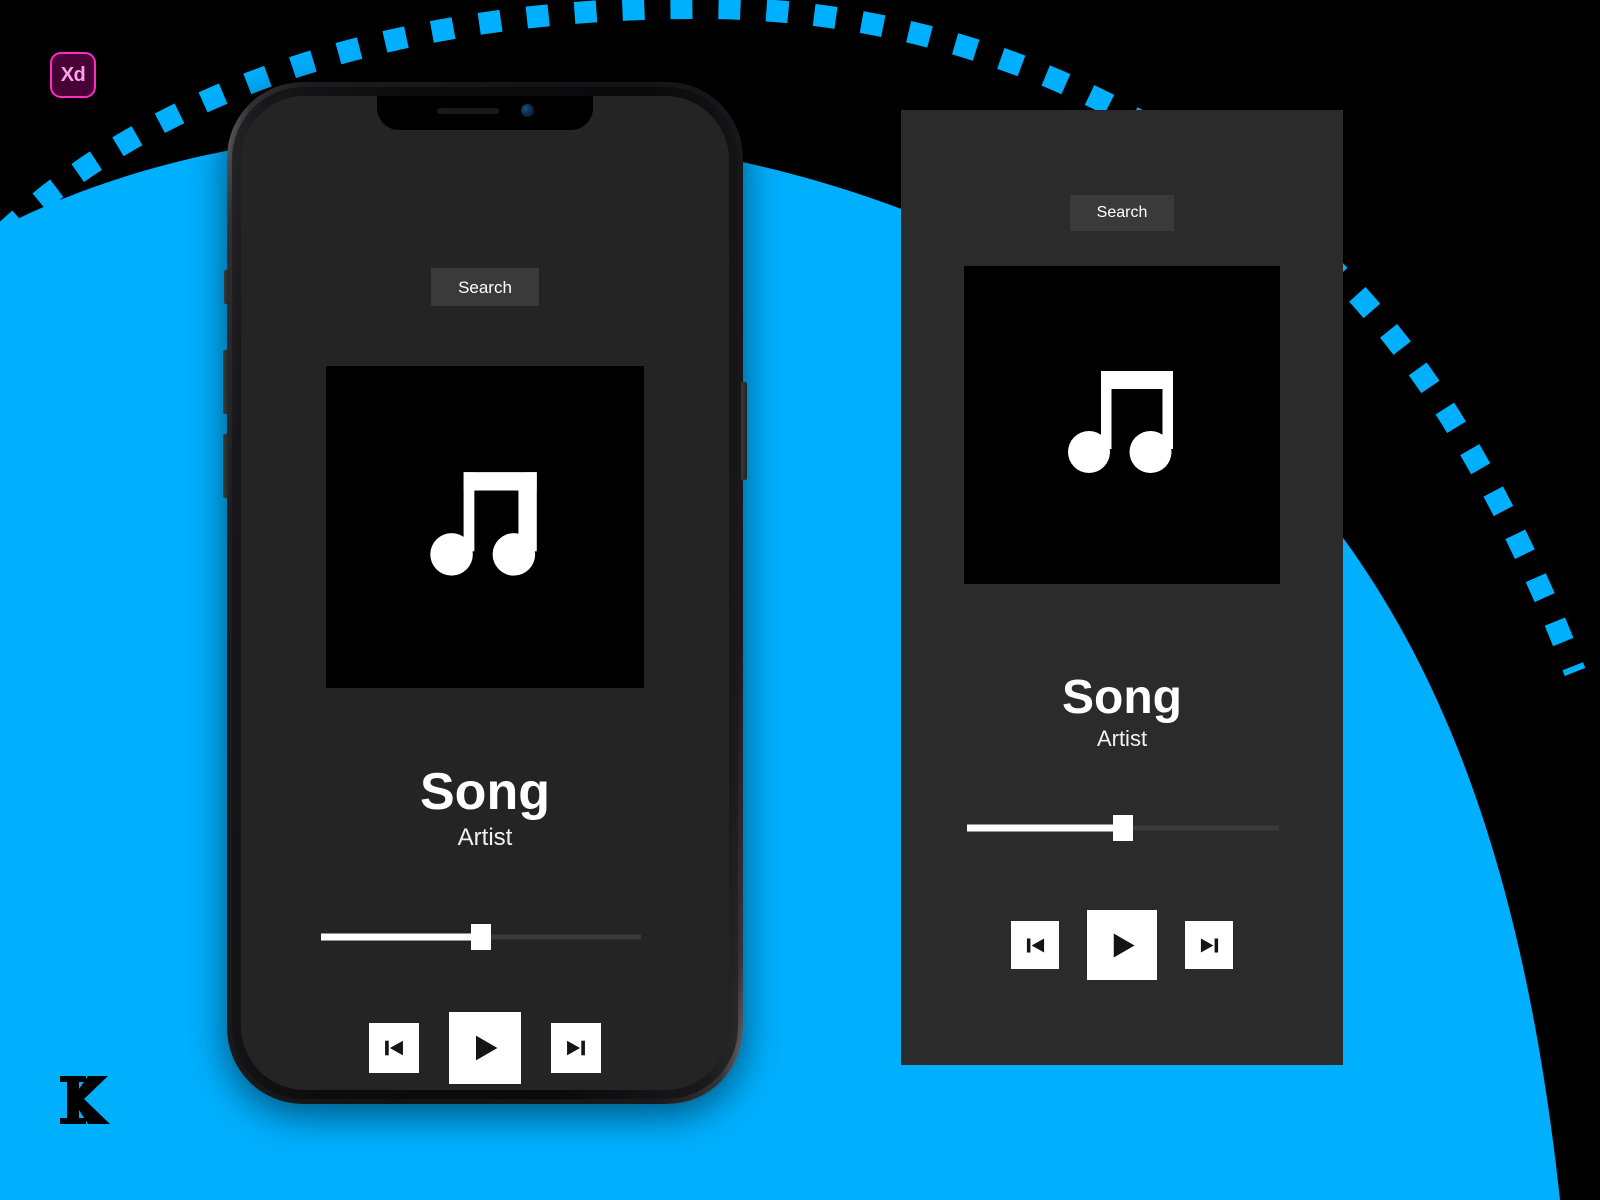 This screenshot has width=1600, height=1200. I want to click on k-logo, so click(85, 1100).